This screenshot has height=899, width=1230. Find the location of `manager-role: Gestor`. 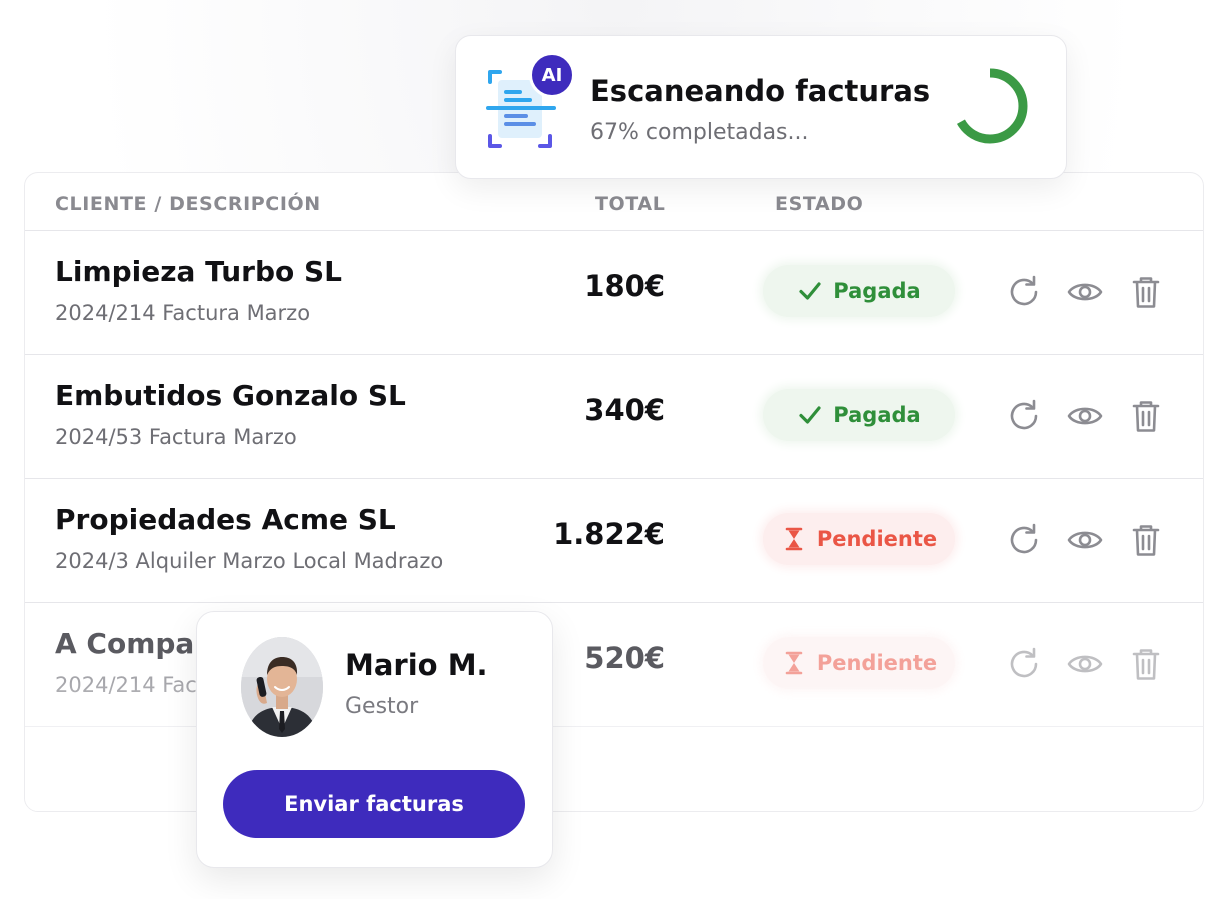

manager-role: Gestor is located at coordinates (382, 706).